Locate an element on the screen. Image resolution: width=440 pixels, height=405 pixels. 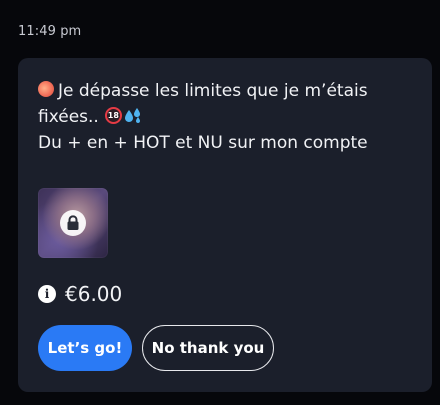
message-line-2-text: fixées.. is located at coordinates (68, 117).